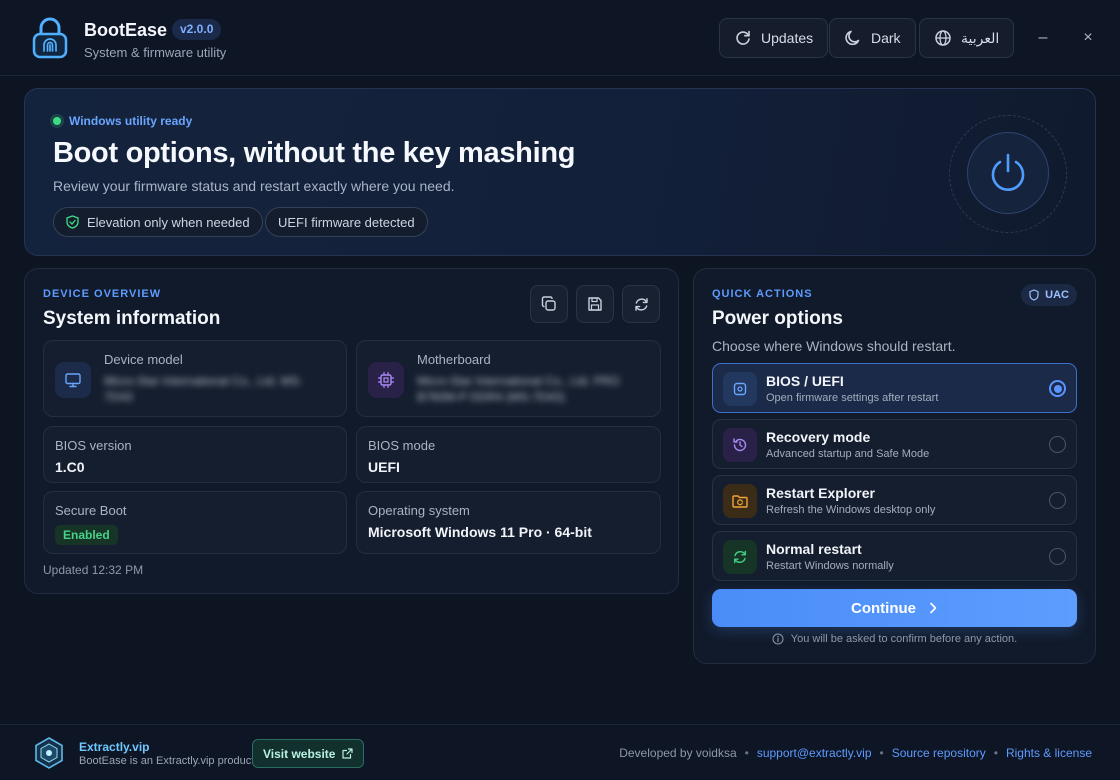 This screenshot has height=780, width=1120. Describe the element at coordinates (980, 37) in the screenshot. I see `language-label: العربية` at that location.